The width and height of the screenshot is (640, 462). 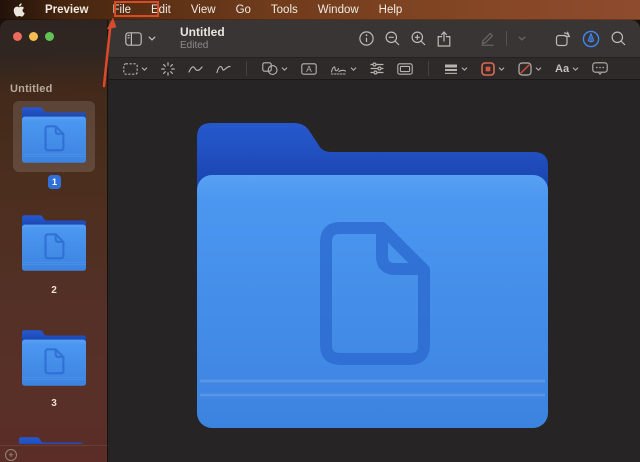 What do you see at coordinates (338, 70) in the screenshot?
I see `signature-icon` at bounding box center [338, 70].